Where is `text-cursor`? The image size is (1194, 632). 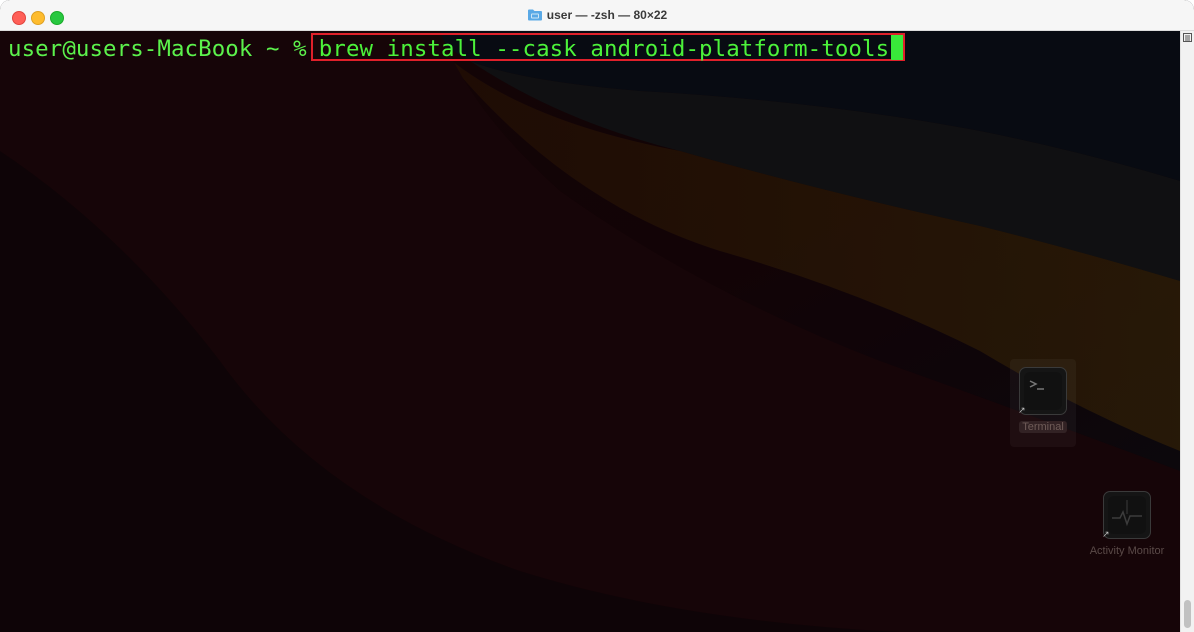
text-cursor is located at coordinates (897, 47).